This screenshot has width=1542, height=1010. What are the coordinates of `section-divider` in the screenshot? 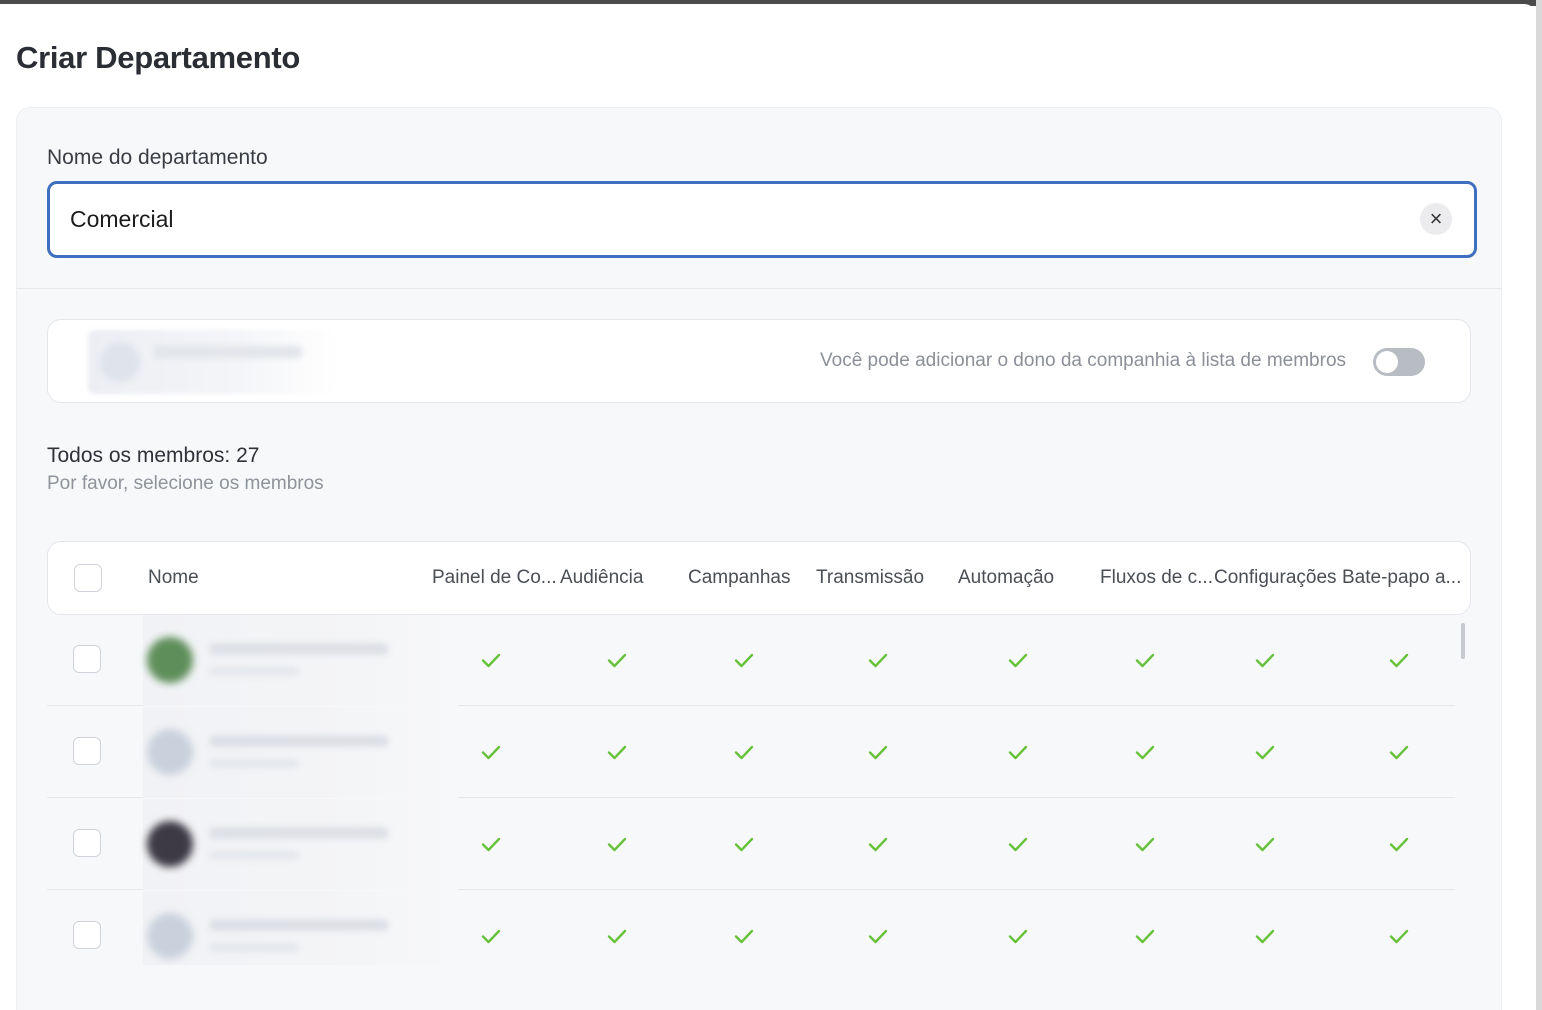 It's located at (759, 288).